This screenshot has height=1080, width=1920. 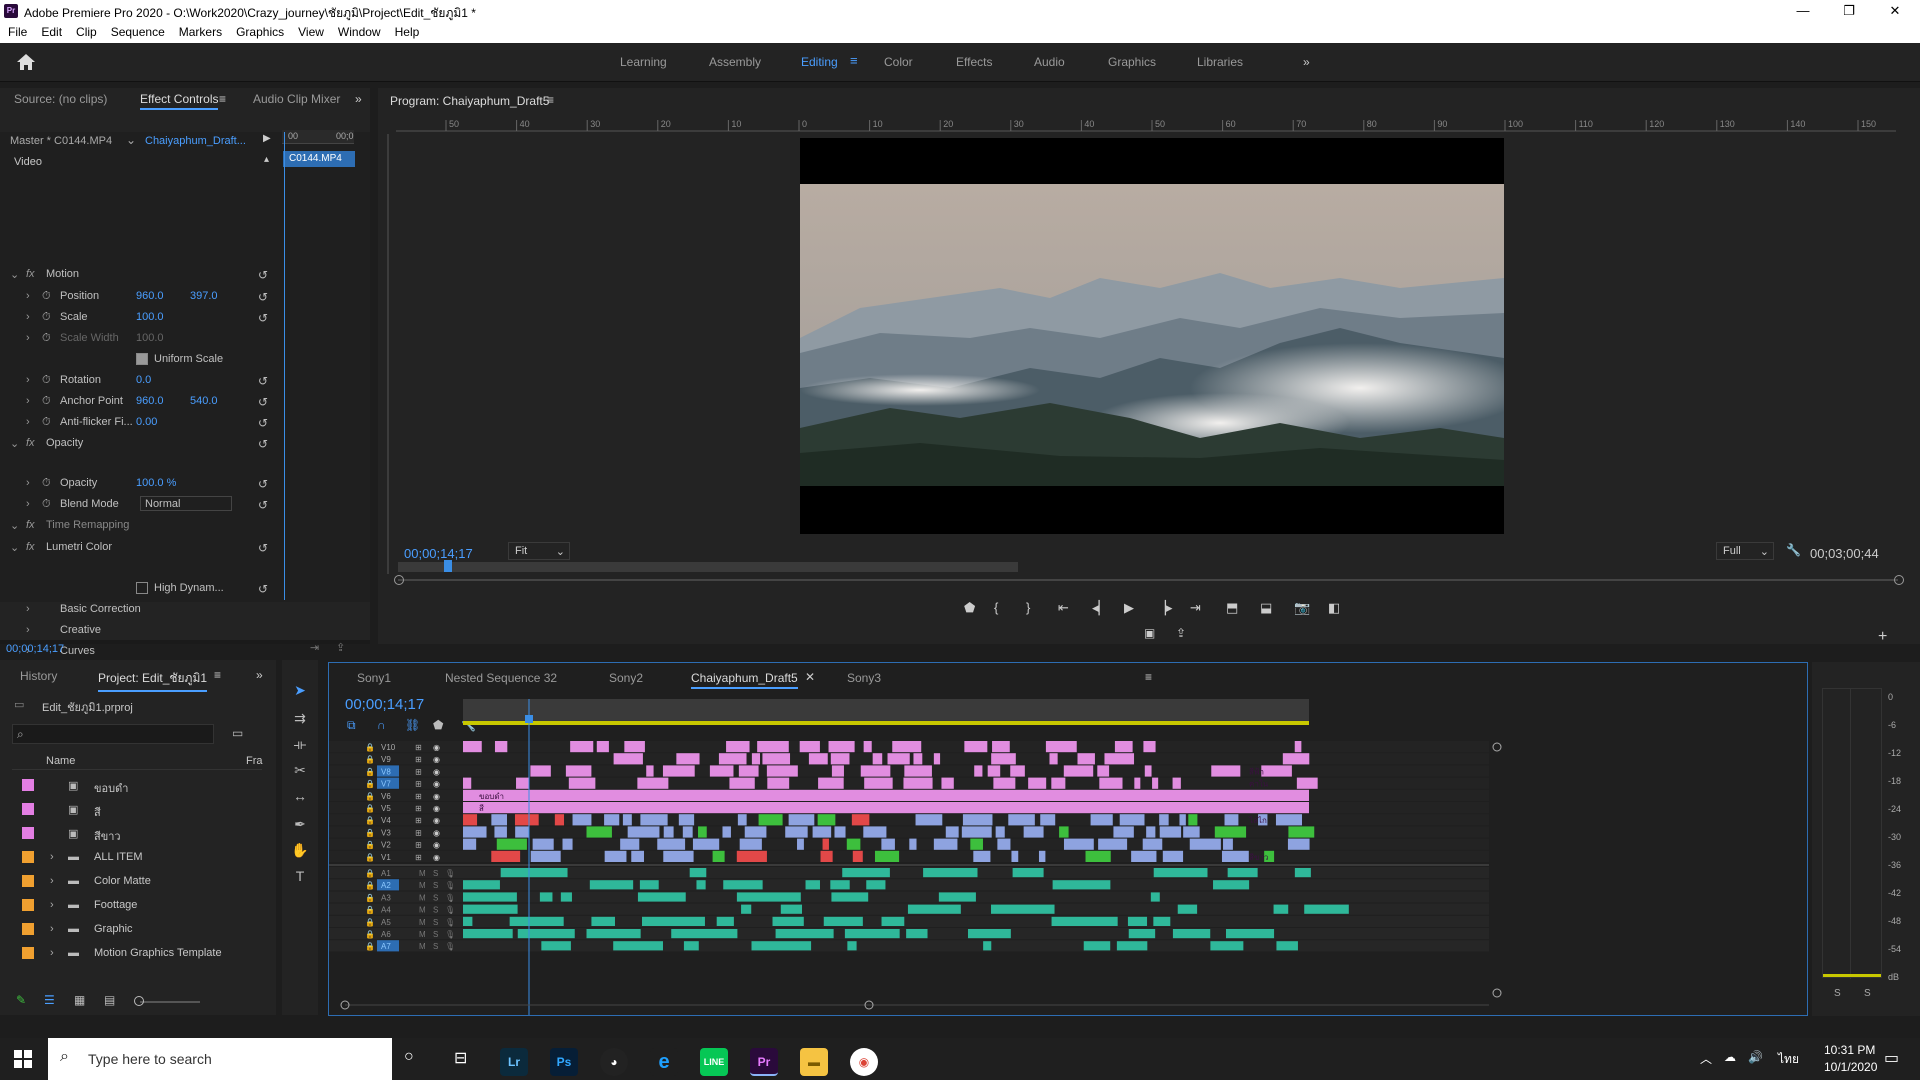 What do you see at coordinates (909, 820) in the screenshot?
I see `video-track-v4: V4 🔒 ⊞ ◉` at bounding box center [909, 820].